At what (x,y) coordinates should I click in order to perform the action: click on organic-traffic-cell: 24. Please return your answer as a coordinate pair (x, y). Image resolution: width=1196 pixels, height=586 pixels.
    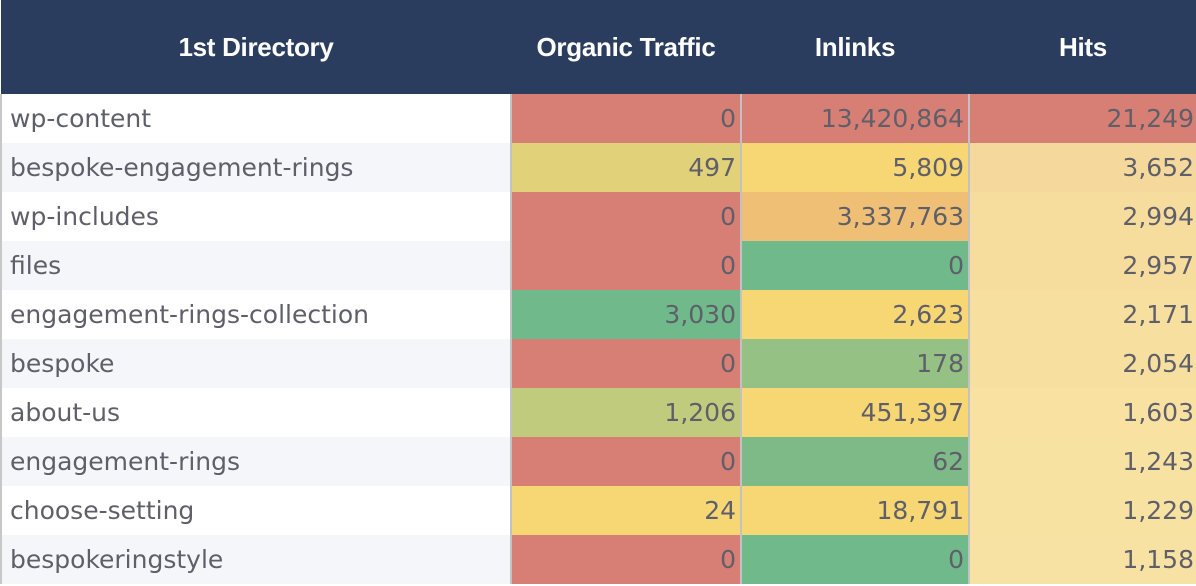
    Looking at the image, I should click on (625, 510).